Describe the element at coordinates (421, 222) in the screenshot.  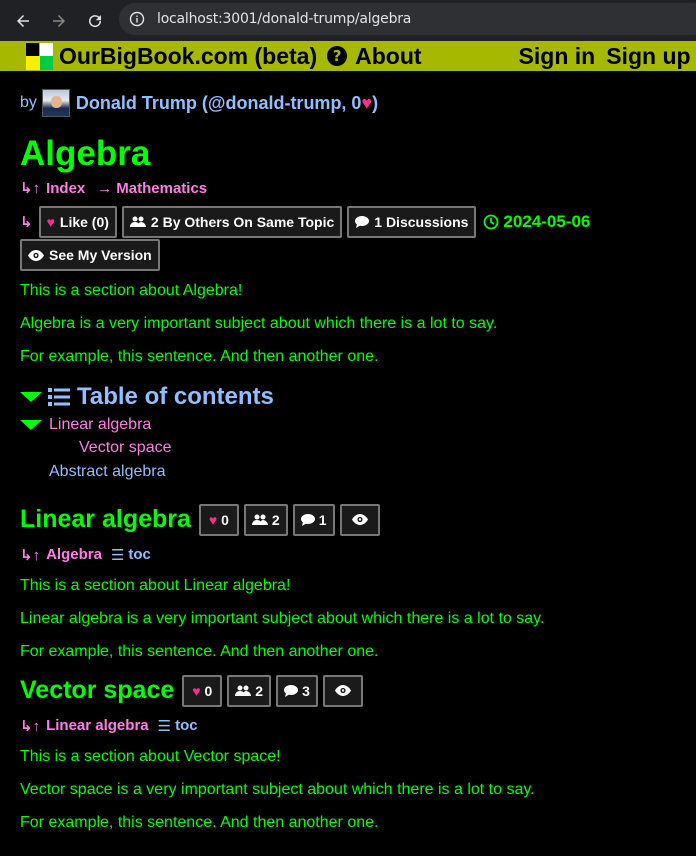
I see `discussions-label: 1 Discussions` at that location.